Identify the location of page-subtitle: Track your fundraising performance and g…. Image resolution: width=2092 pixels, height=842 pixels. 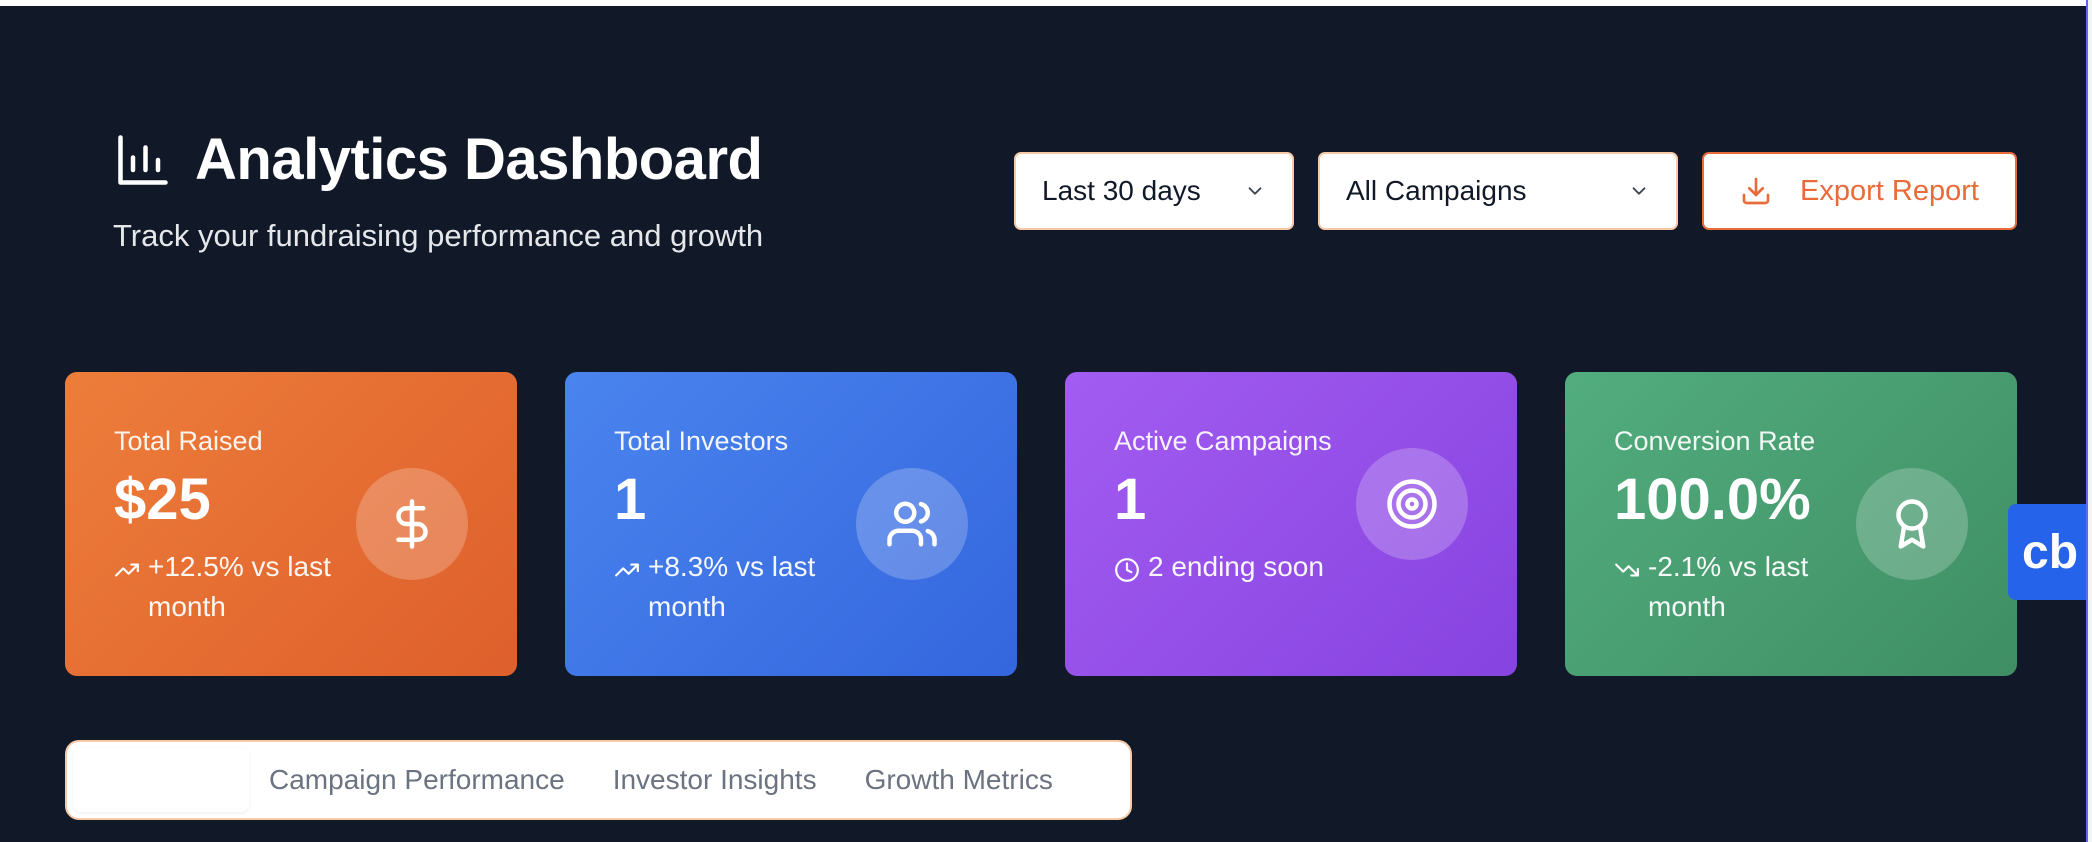
(438, 235).